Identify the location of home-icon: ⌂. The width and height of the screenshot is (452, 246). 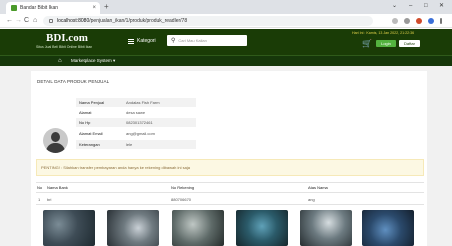
(60, 61).